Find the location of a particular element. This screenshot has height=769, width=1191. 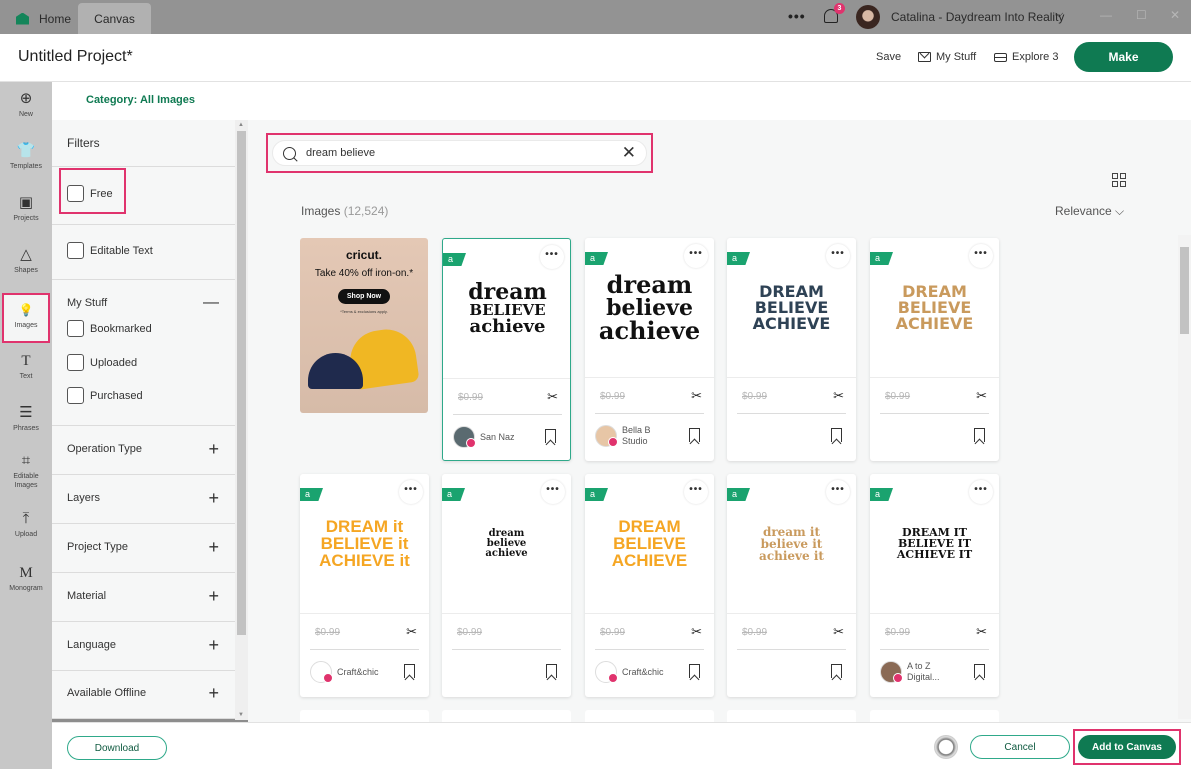

download-button: Download is located at coordinates (117, 748).